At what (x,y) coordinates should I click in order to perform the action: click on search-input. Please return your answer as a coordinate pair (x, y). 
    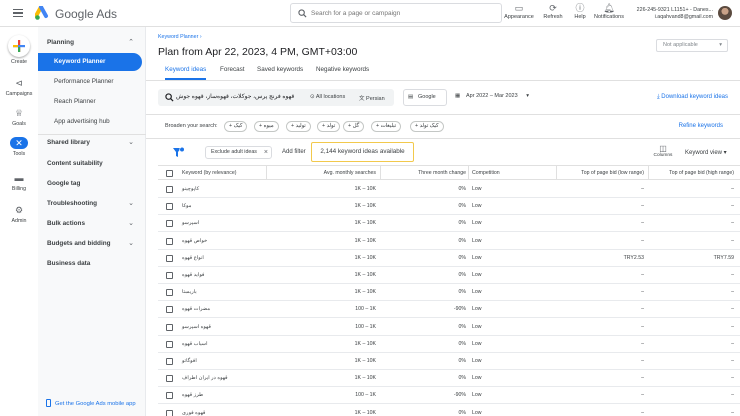
    Looking at the image, I should click on (403, 13).